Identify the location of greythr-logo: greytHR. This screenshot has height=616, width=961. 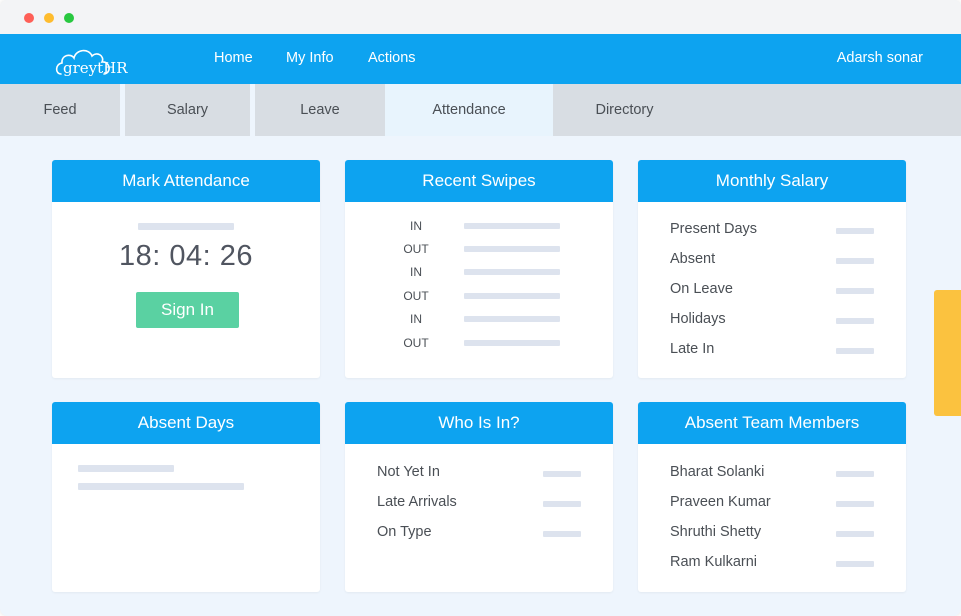
(95, 60).